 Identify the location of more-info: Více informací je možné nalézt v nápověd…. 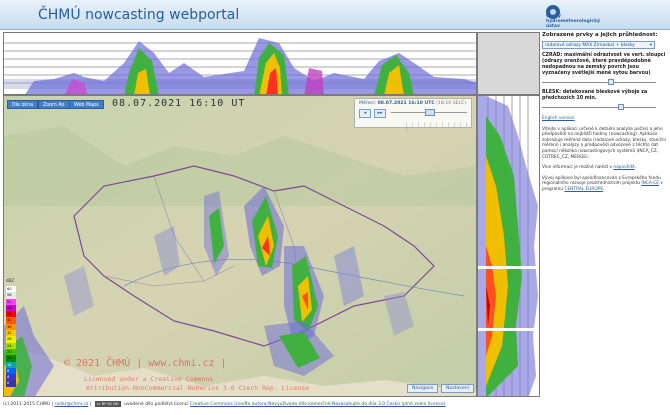
(589, 168).